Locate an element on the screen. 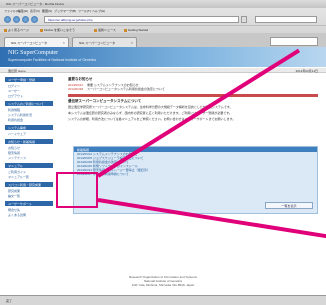 The image size is (326, 305). sidebar-heading: システム構成 is located at coordinates (29, 127).